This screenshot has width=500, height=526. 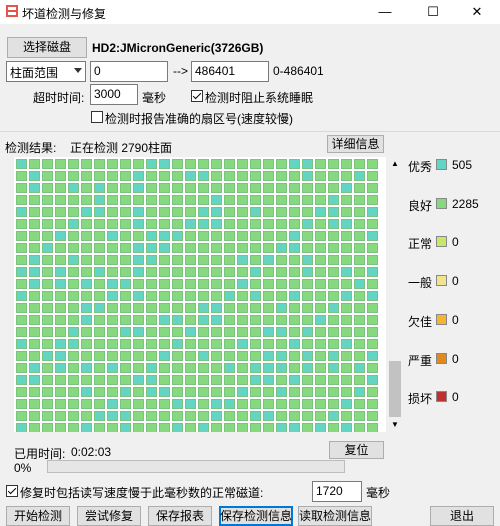 What do you see at coordinates (114, 94) in the screenshot?
I see `timeout-input: 3000` at bounding box center [114, 94].